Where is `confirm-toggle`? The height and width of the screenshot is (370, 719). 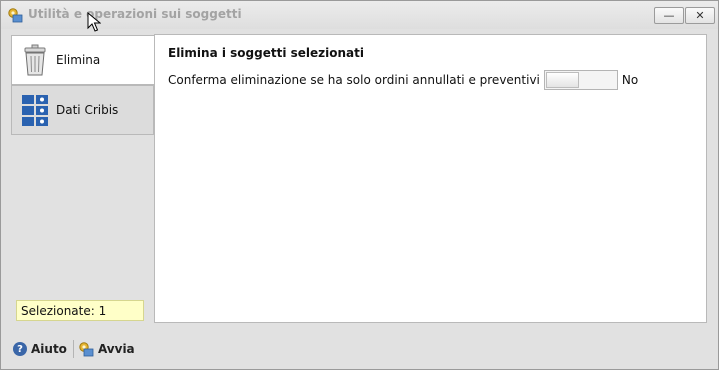
confirm-toggle is located at coordinates (580, 80).